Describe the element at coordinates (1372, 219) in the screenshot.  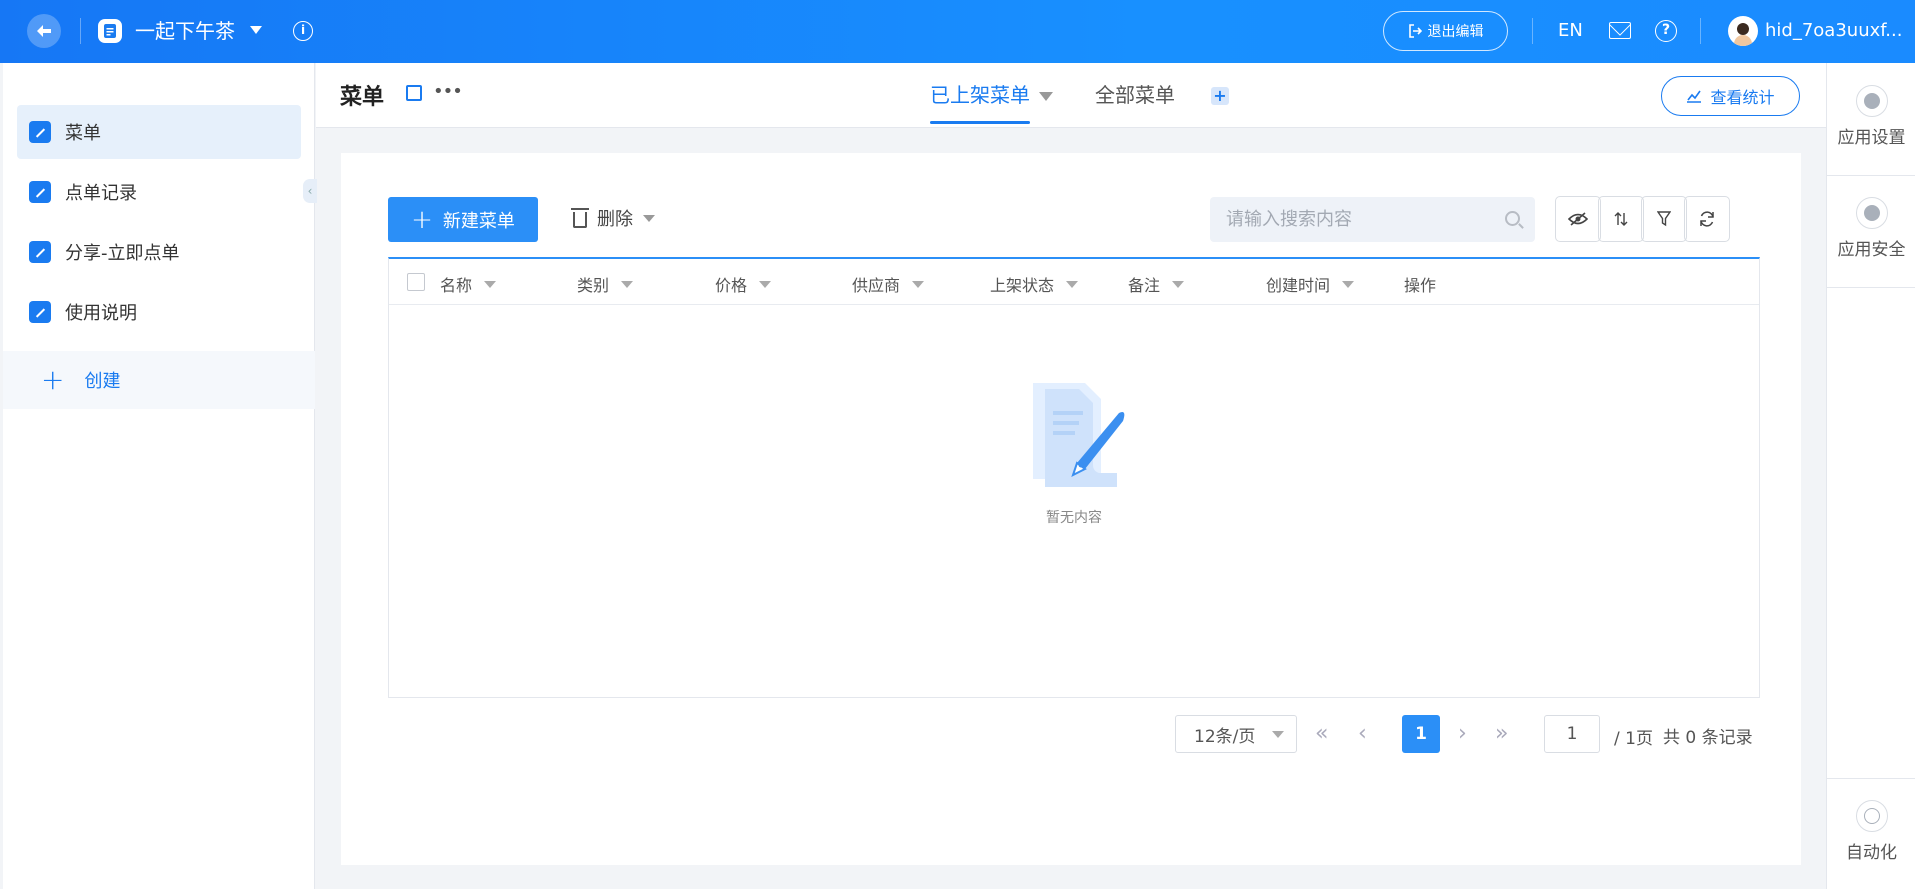
I see `search-input` at that location.